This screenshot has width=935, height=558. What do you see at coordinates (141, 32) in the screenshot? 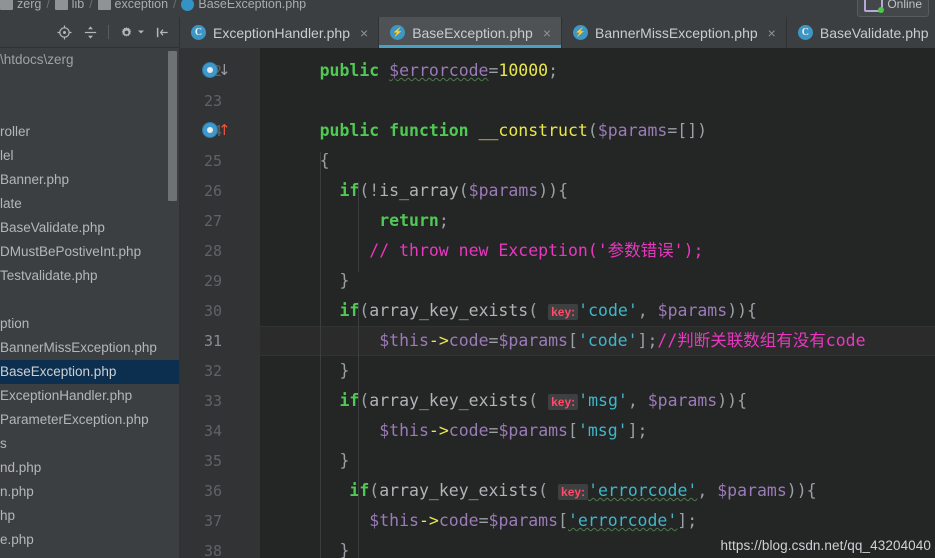
I see `chevron-down-icon` at bounding box center [141, 32].